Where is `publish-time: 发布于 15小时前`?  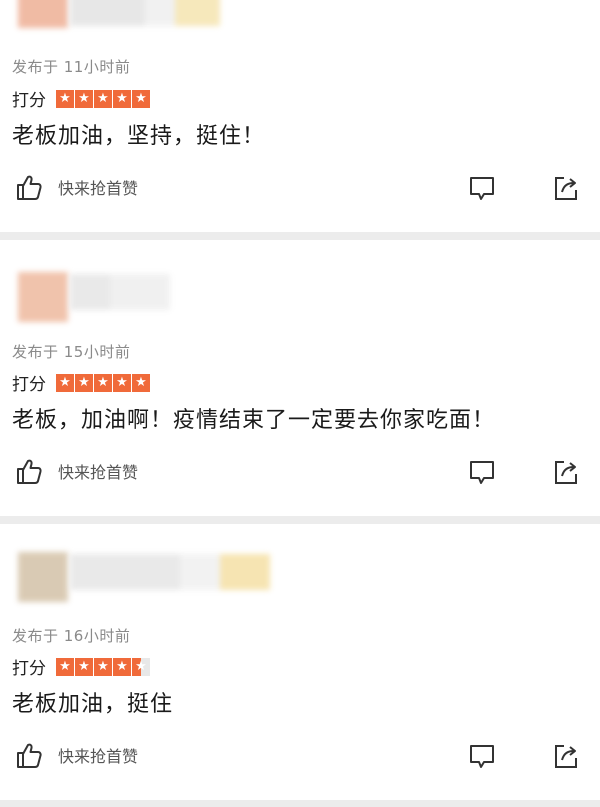
publish-time: 发布于 15小时前 is located at coordinates (71, 352).